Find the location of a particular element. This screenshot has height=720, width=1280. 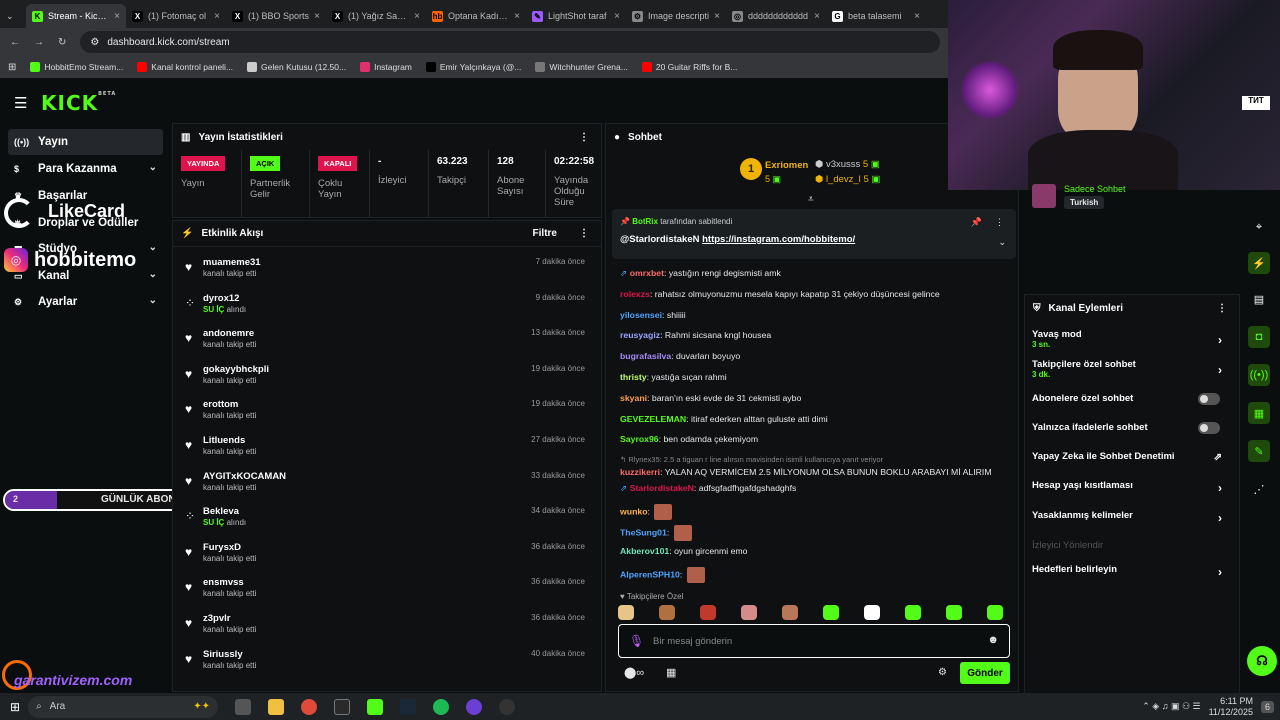

url-input: ⚙ dashboard.kick.com/stream is located at coordinates (510, 42).